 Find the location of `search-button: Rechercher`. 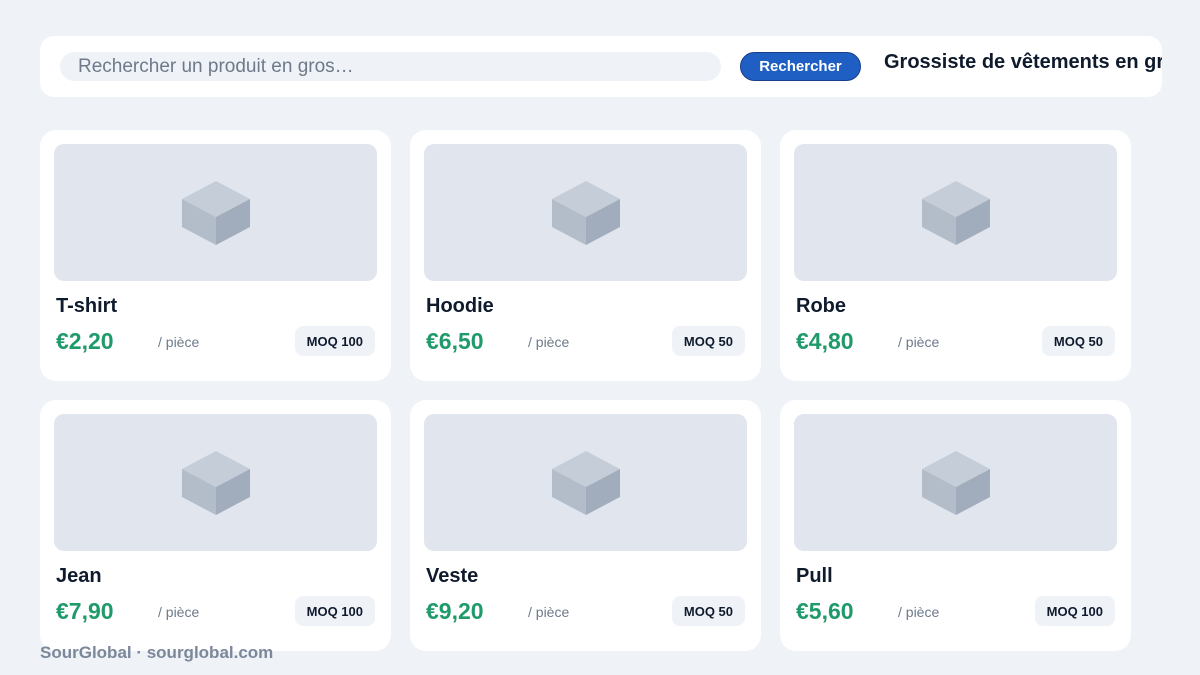

search-button: Rechercher is located at coordinates (800, 66).